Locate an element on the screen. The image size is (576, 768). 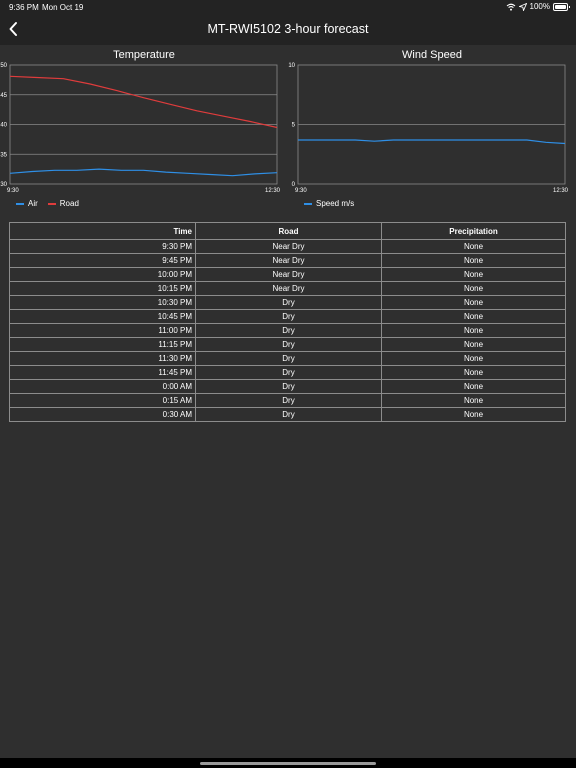
table-row: 11:00 PM Dry None is located at coordinates (287, 330).